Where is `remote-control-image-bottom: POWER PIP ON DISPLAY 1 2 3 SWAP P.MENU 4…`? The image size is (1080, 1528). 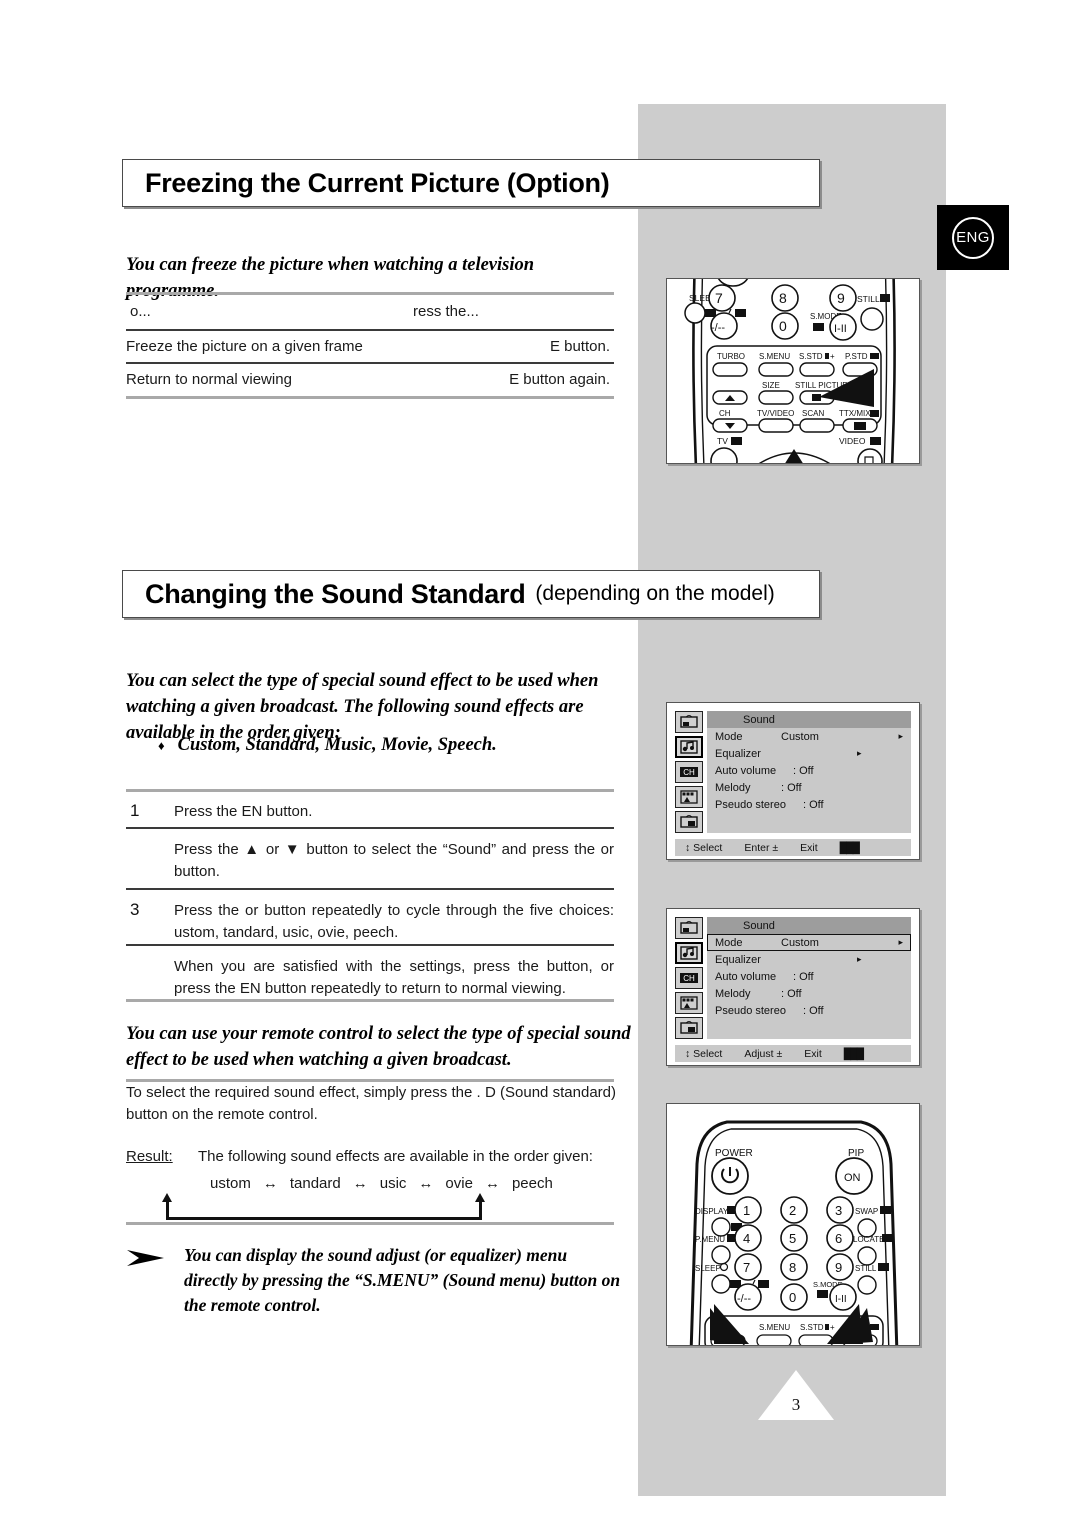
remote-control-image-bottom: POWER PIP ON DISPLAY 1 2 3 SWAP P.MENU 4… is located at coordinates (793, 1224).